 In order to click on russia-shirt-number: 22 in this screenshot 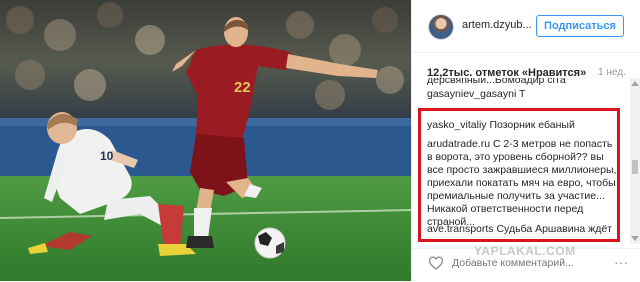, I will do `click(242, 87)`.